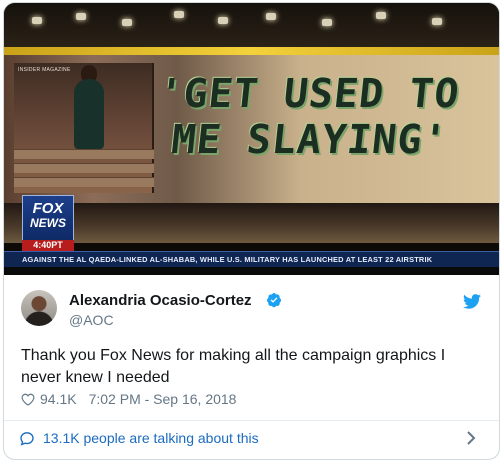 The height and width of the screenshot is (462, 503). Describe the element at coordinates (251, 223) in the screenshot. I see `studio-floor` at that location.